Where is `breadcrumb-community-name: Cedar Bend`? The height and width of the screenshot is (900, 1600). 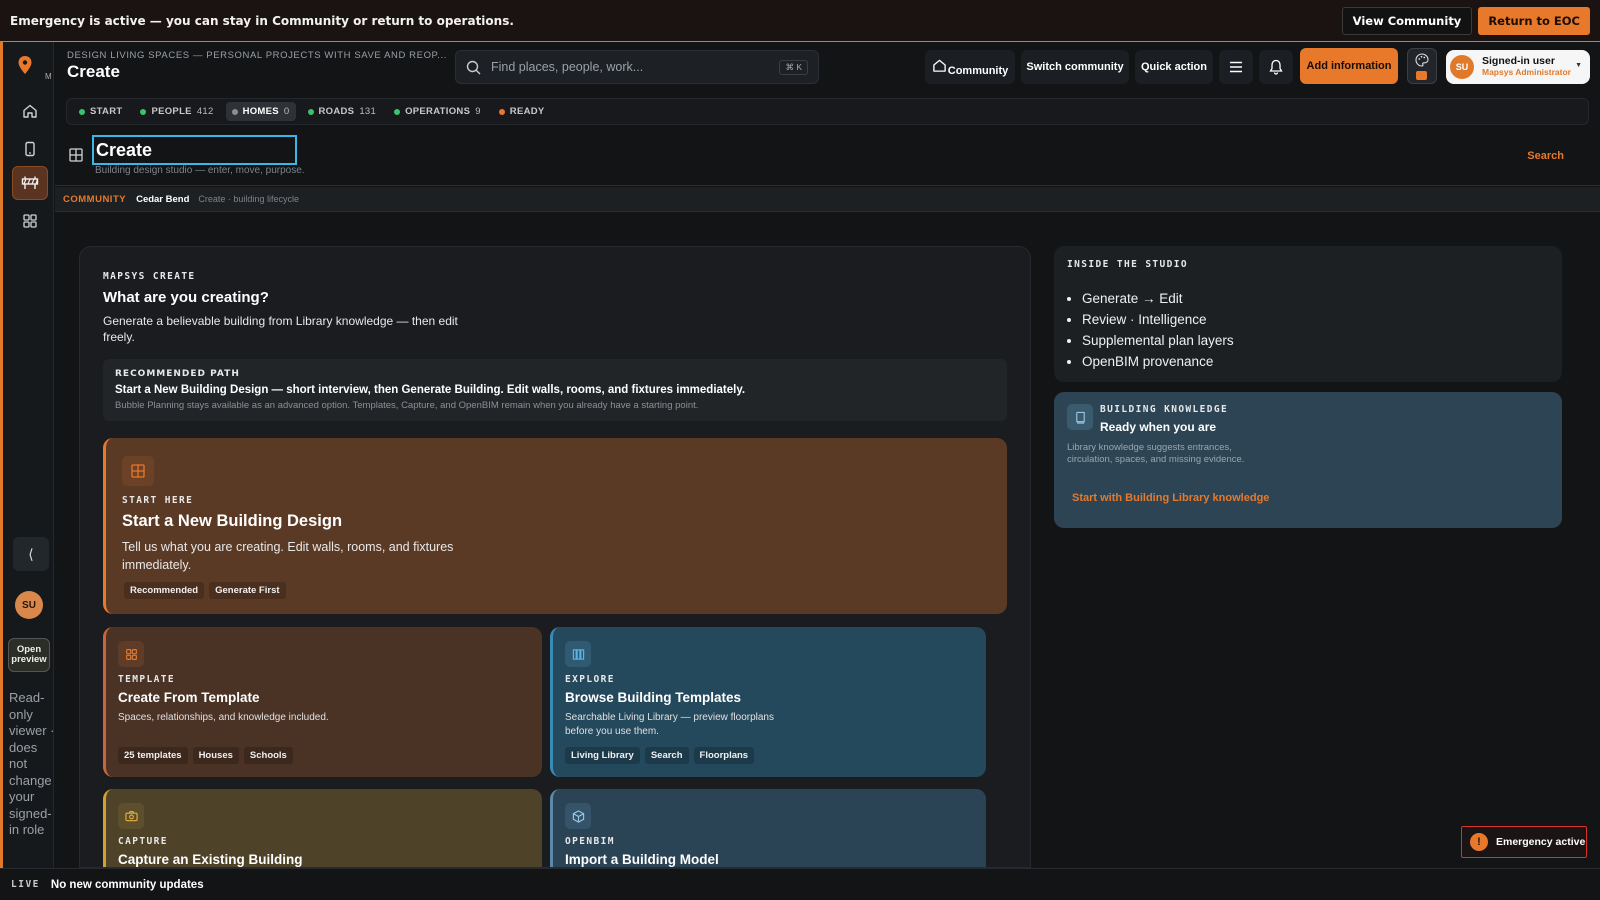 breadcrumb-community-name: Cedar Bend is located at coordinates (162, 199).